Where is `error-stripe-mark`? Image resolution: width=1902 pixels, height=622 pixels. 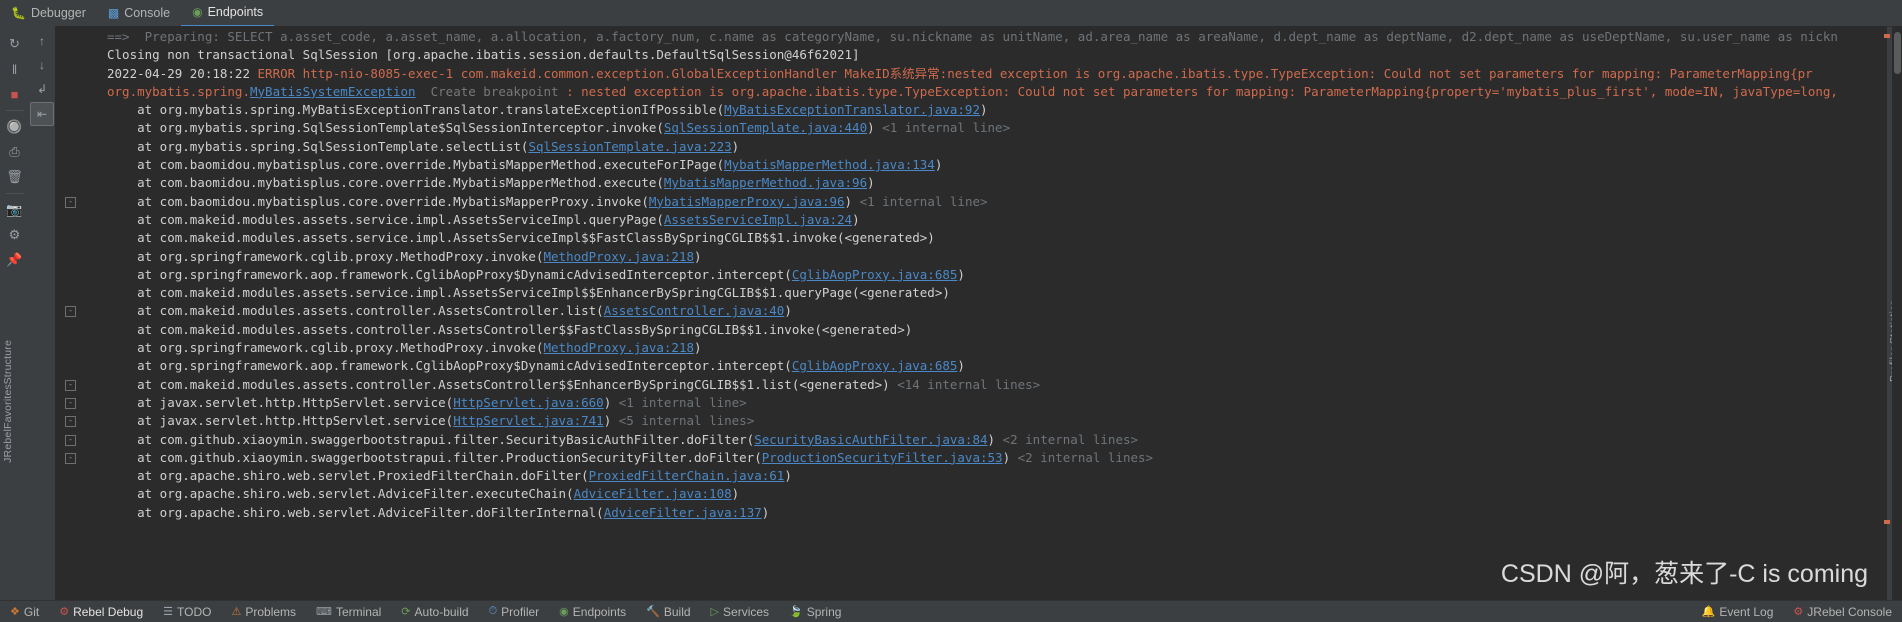
error-stripe-mark is located at coordinates (1887, 36).